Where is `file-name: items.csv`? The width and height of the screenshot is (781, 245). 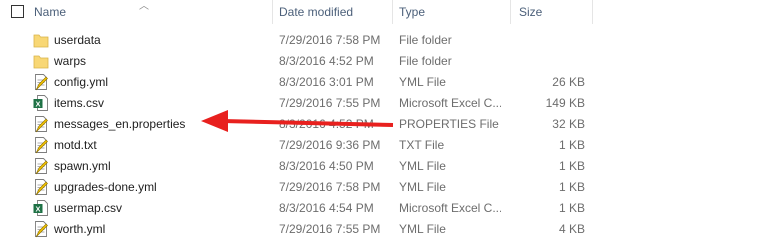
file-name: items.csv is located at coordinates (79, 103).